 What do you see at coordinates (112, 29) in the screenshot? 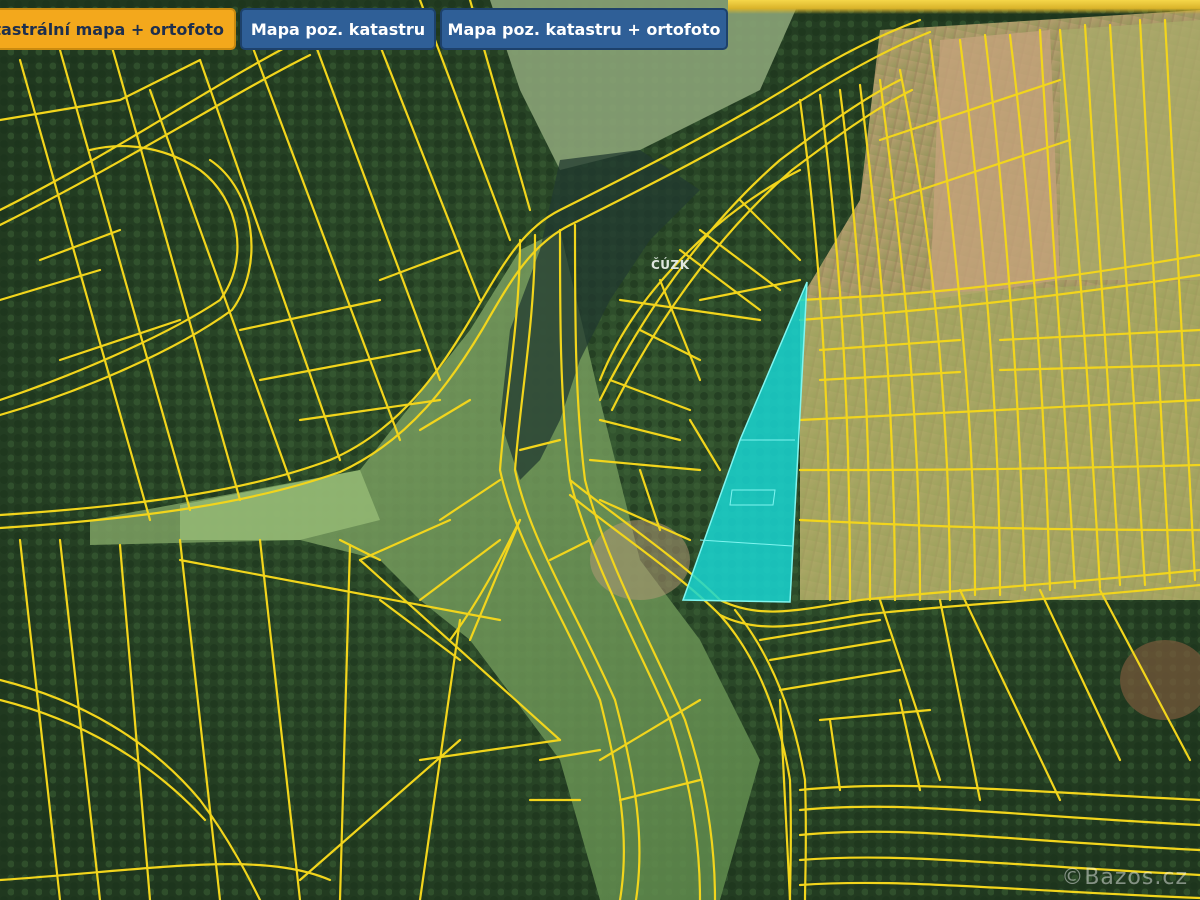
I see `tab-label: Katastrální mapa + ortofoto` at bounding box center [112, 29].